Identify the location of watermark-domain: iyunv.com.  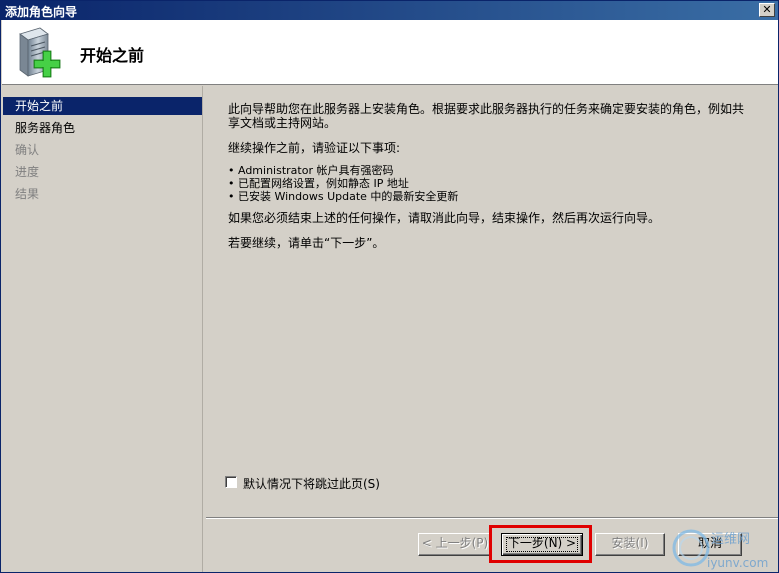
(737, 563).